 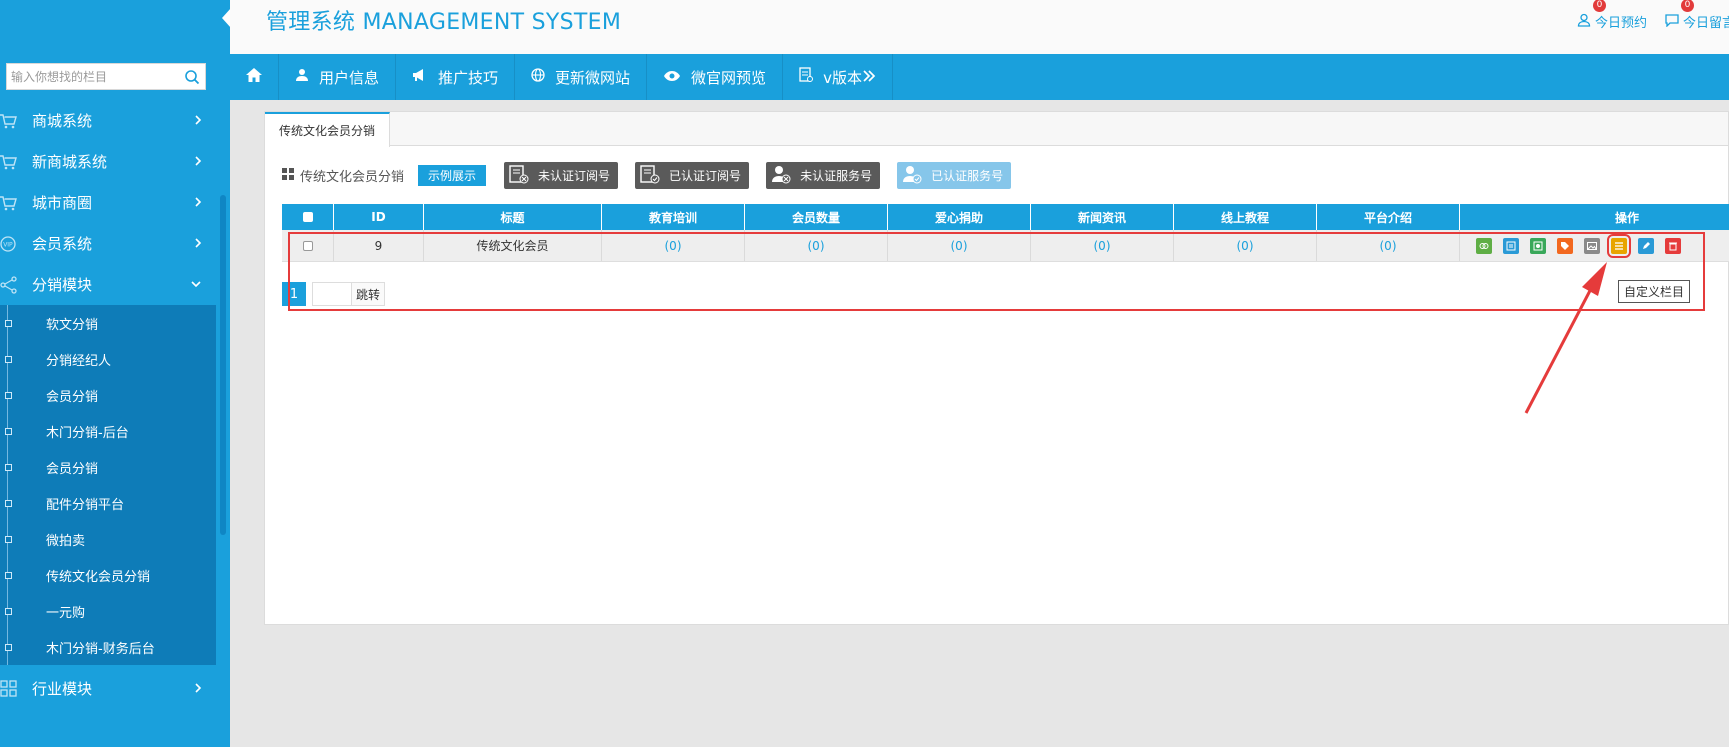 What do you see at coordinates (1592, 245) in the screenshot?
I see `image-icon` at bounding box center [1592, 245].